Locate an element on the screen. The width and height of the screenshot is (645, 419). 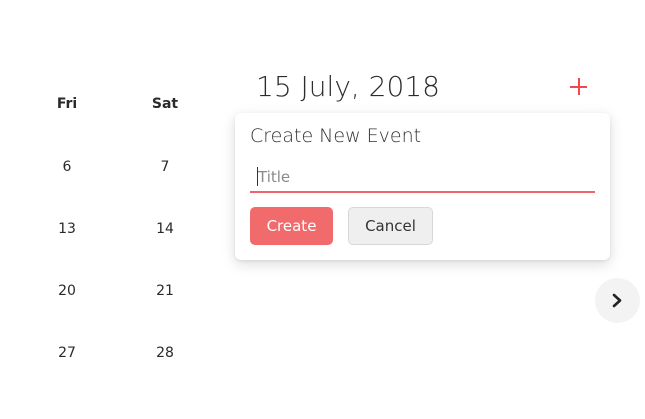
chevron-right-icon is located at coordinates (617, 300).